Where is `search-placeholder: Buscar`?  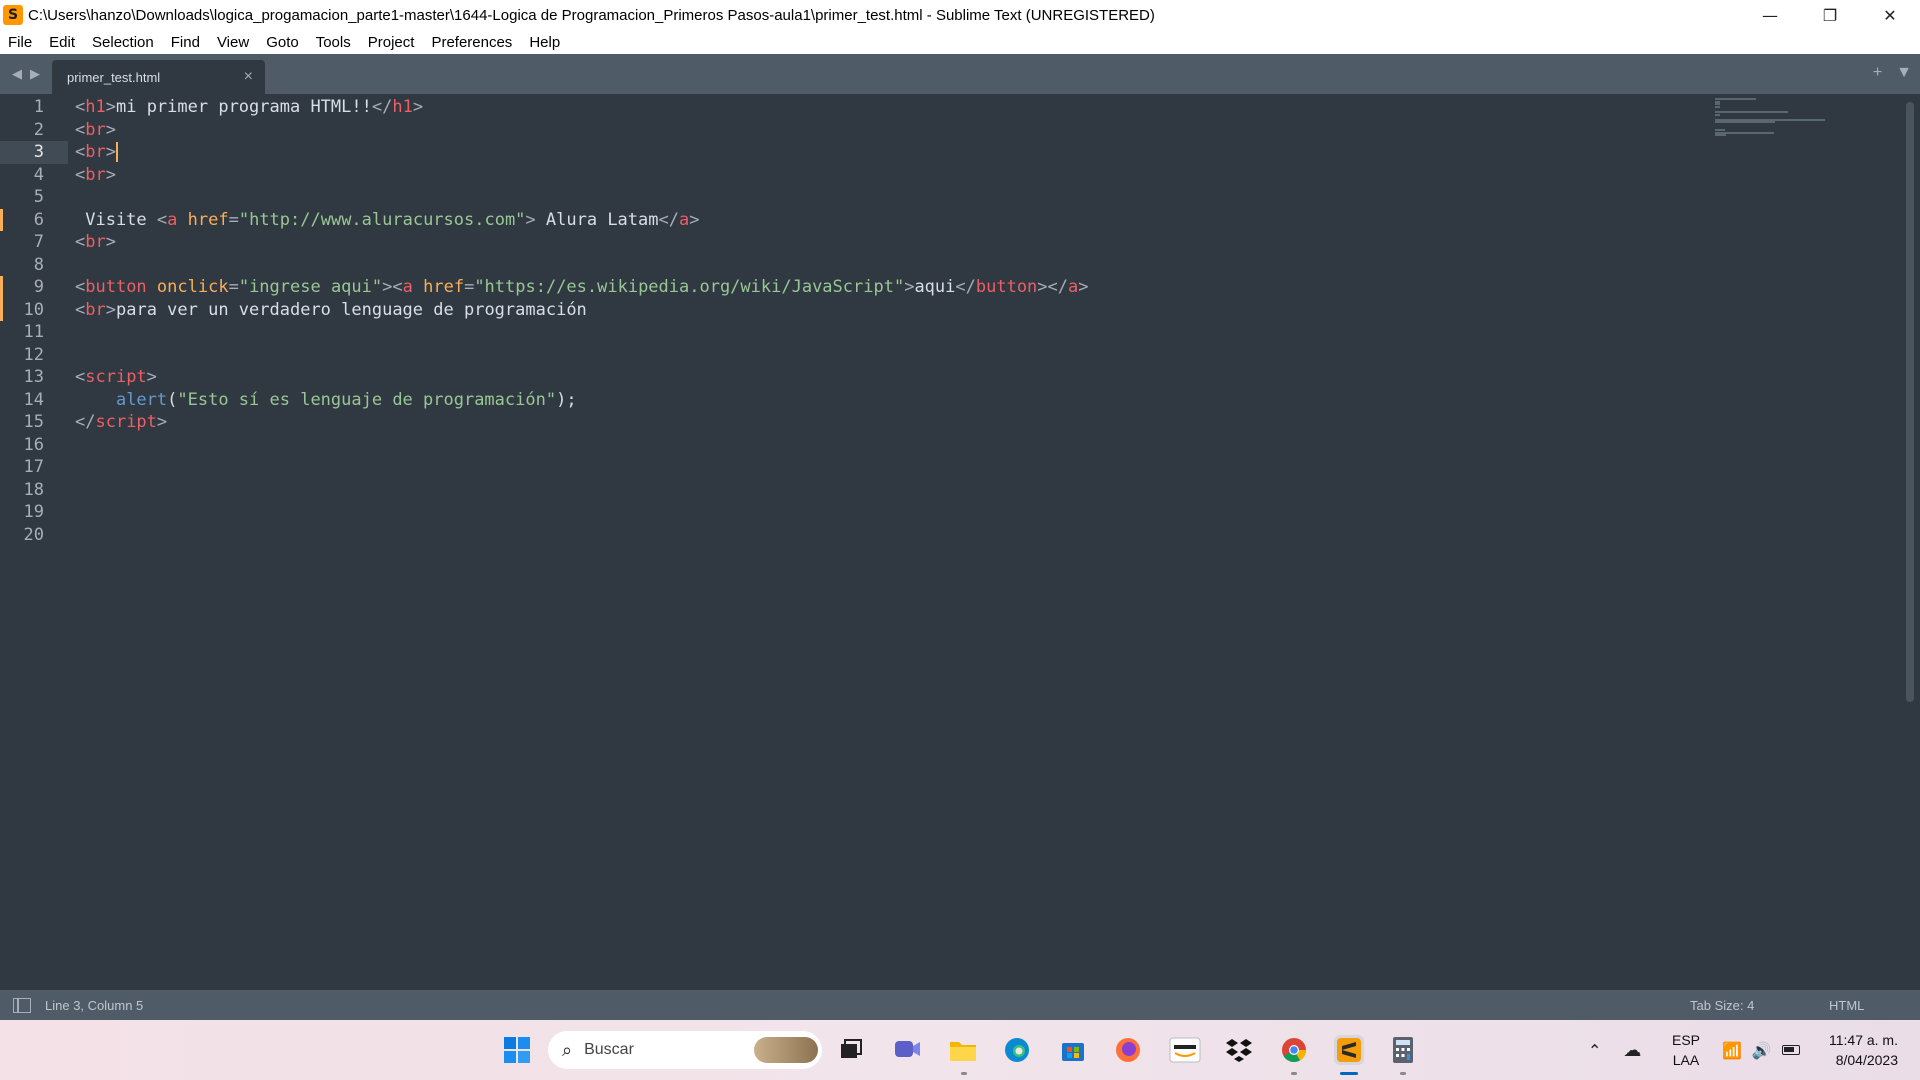 search-placeholder: Buscar is located at coordinates (609, 1049).